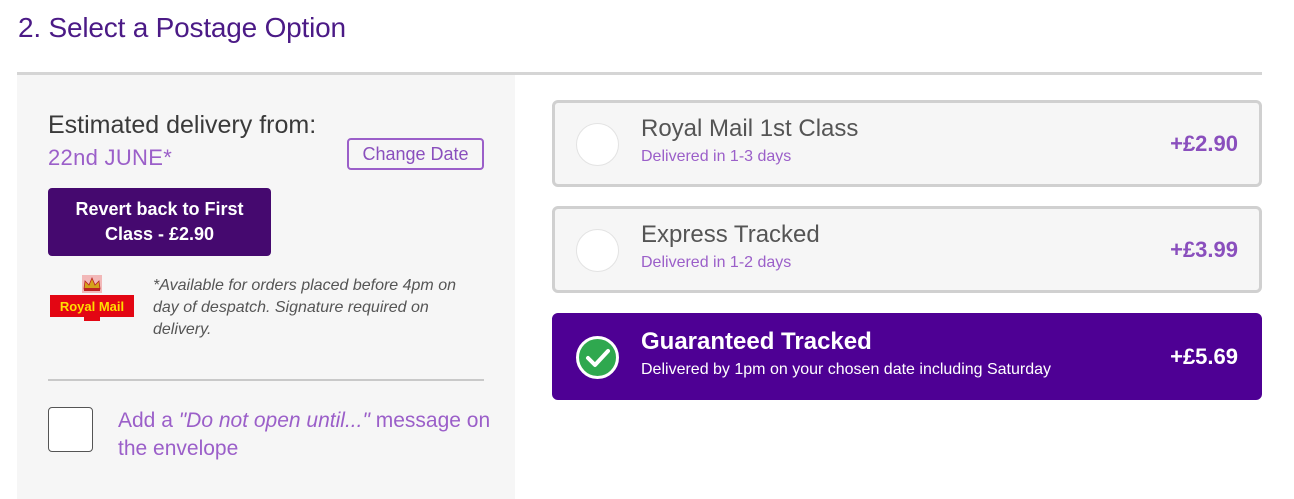 This screenshot has width=1294, height=499. I want to click on royal-mail-logo-text: Royal Mail, so click(92, 306).